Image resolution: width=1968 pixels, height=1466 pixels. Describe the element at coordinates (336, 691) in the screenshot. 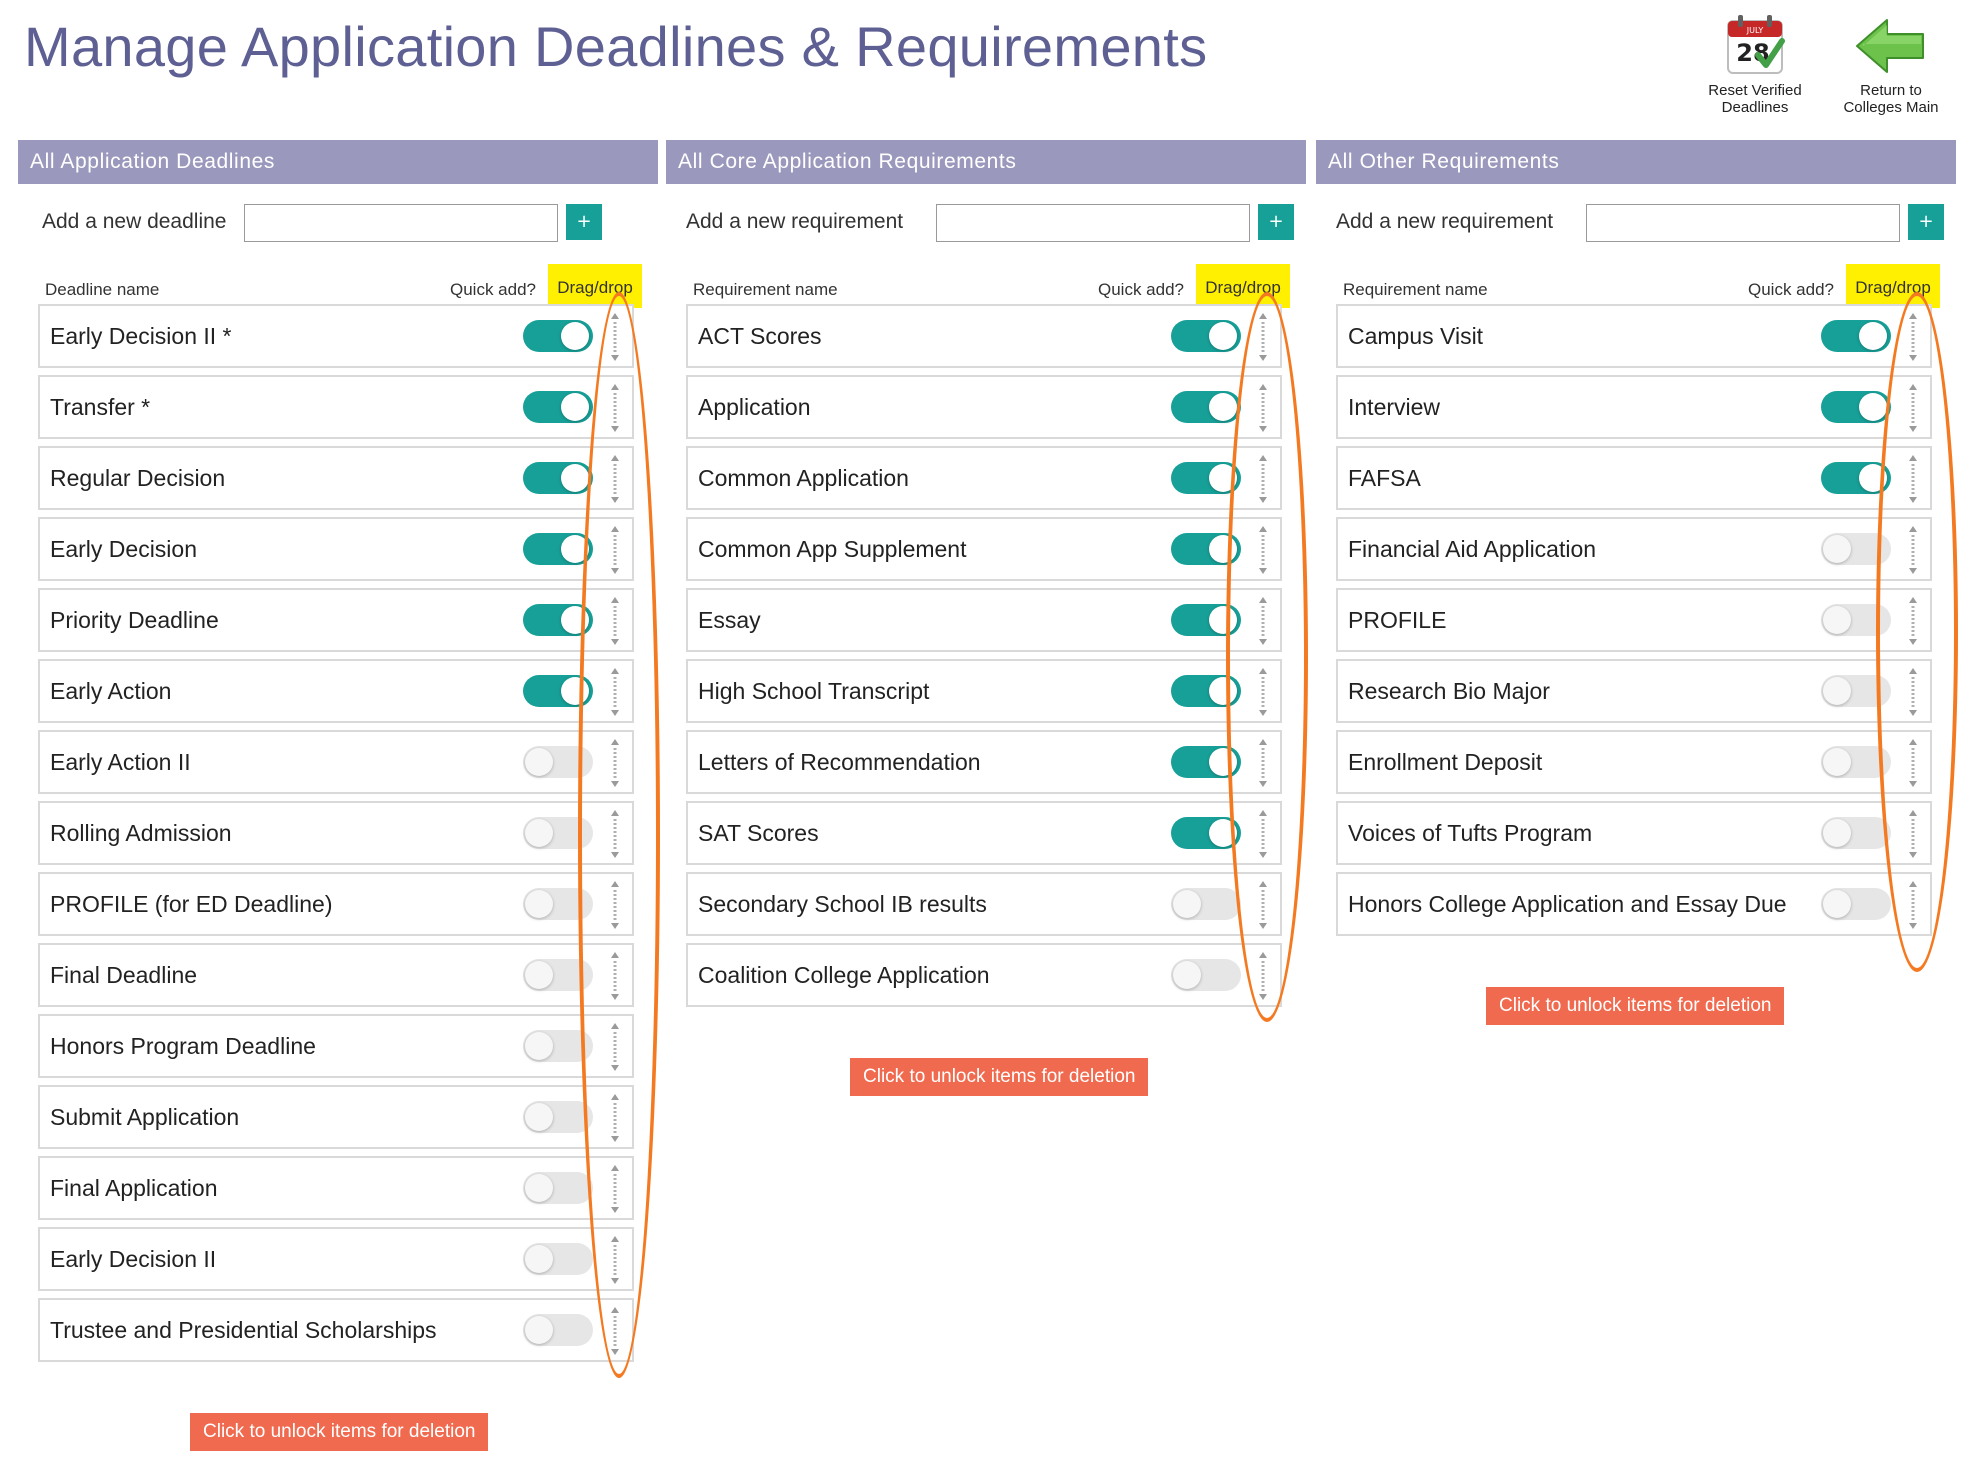

I see `list-item: Early Action` at that location.